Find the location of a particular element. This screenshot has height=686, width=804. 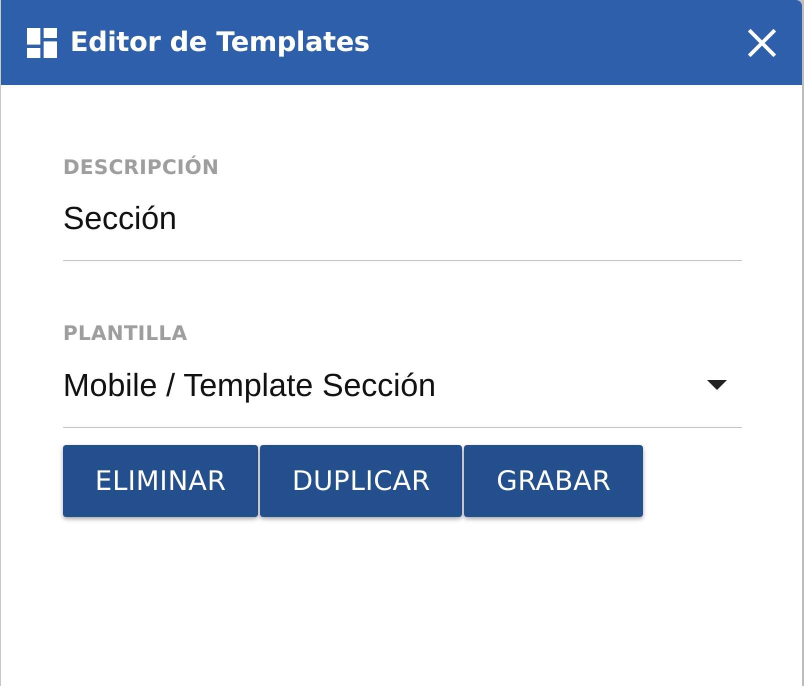

dashboard-icon is located at coordinates (42, 43).